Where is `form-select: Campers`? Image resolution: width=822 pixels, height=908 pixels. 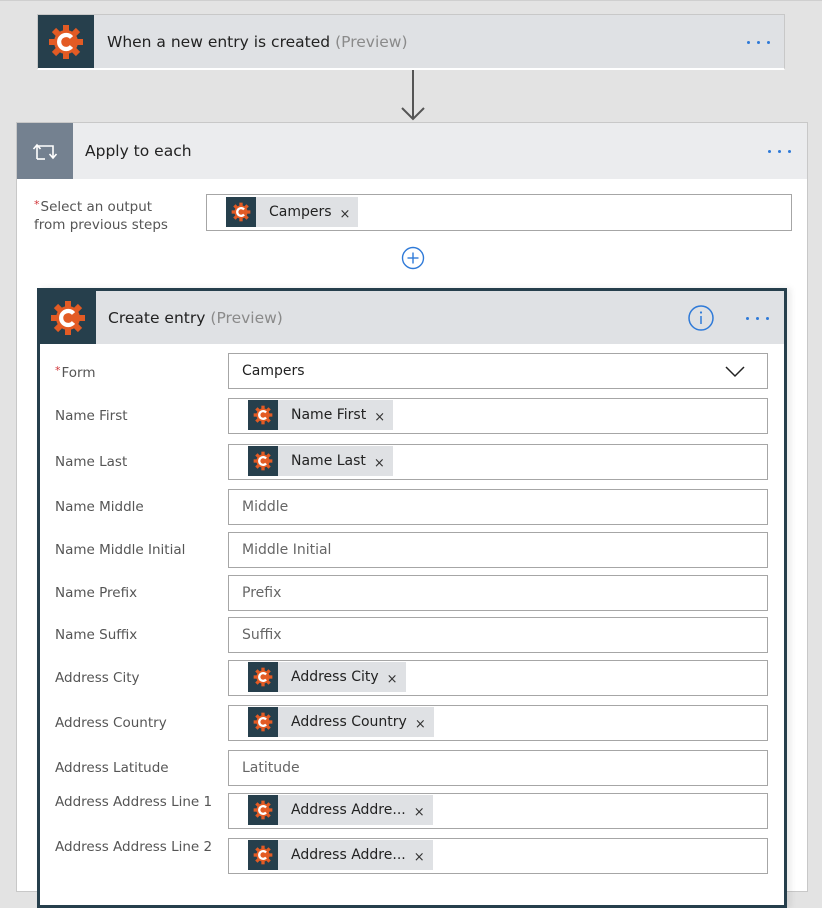
form-select: Campers is located at coordinates (498, 371).